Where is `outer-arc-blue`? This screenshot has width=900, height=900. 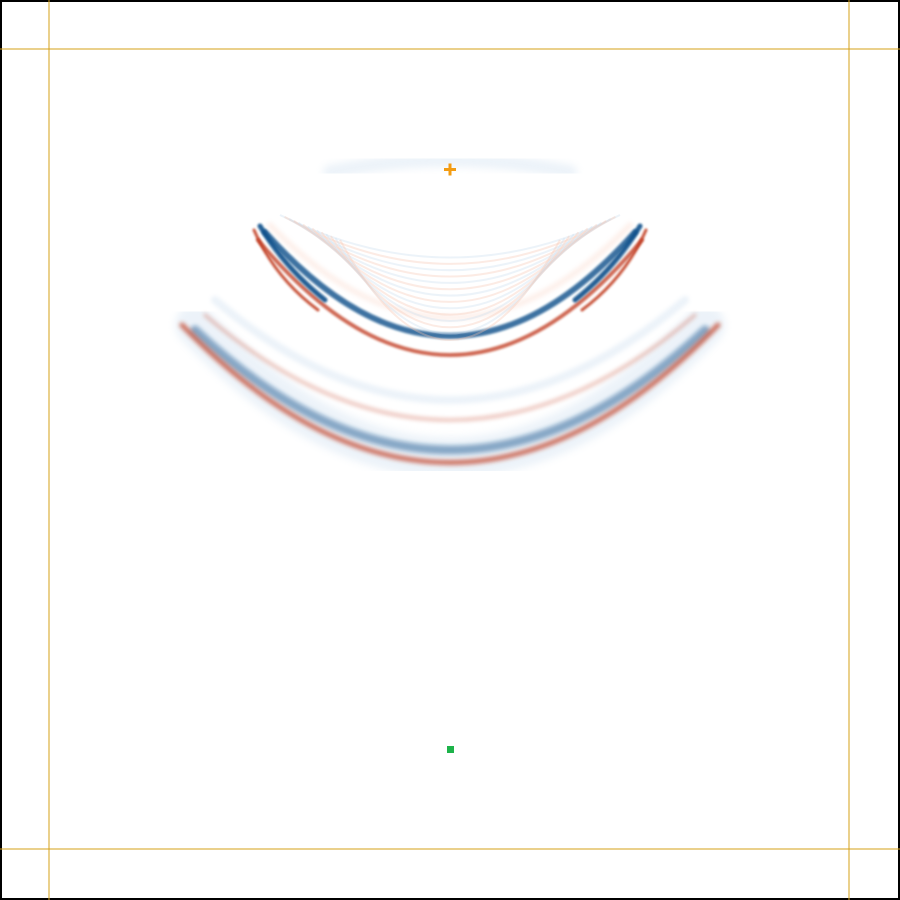
outer-arc-blue is located at coordinates (450, 390).